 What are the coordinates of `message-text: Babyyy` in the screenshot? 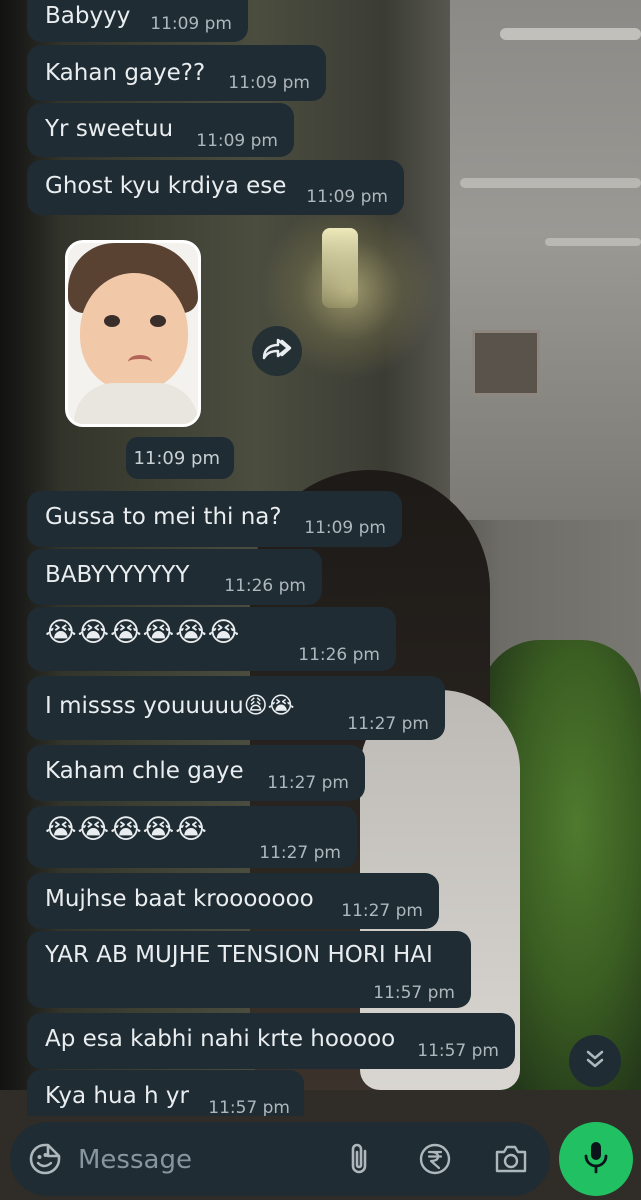 It's located at (88, 16).